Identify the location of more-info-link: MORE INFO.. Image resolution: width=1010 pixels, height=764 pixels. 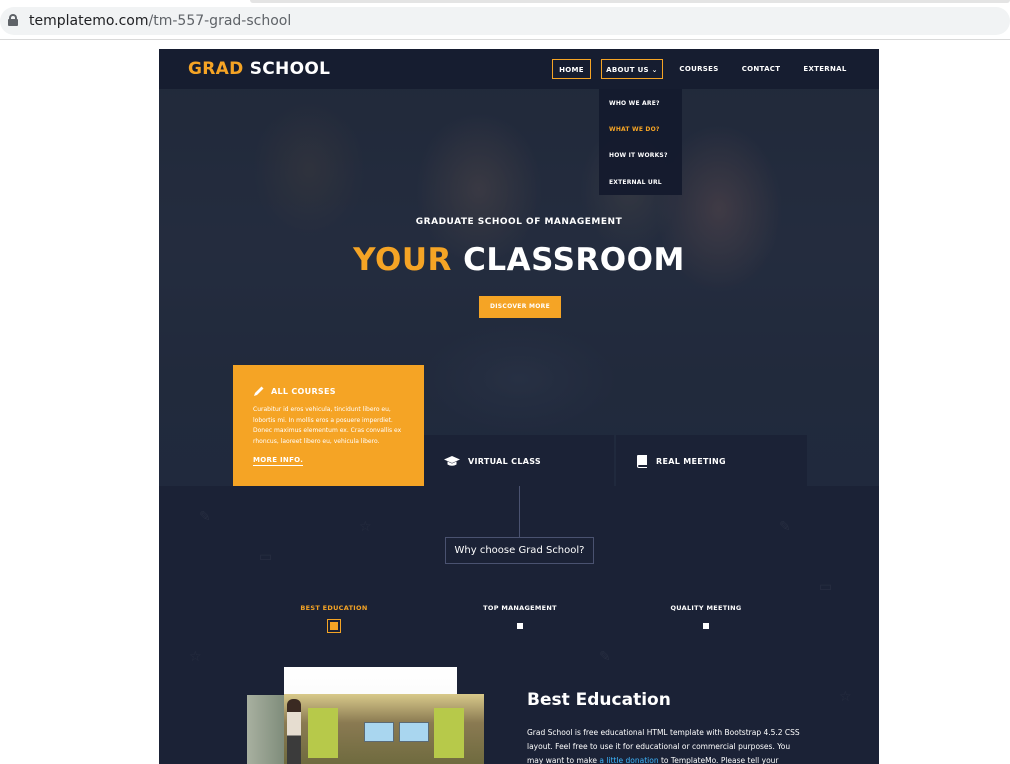
(278, 461).